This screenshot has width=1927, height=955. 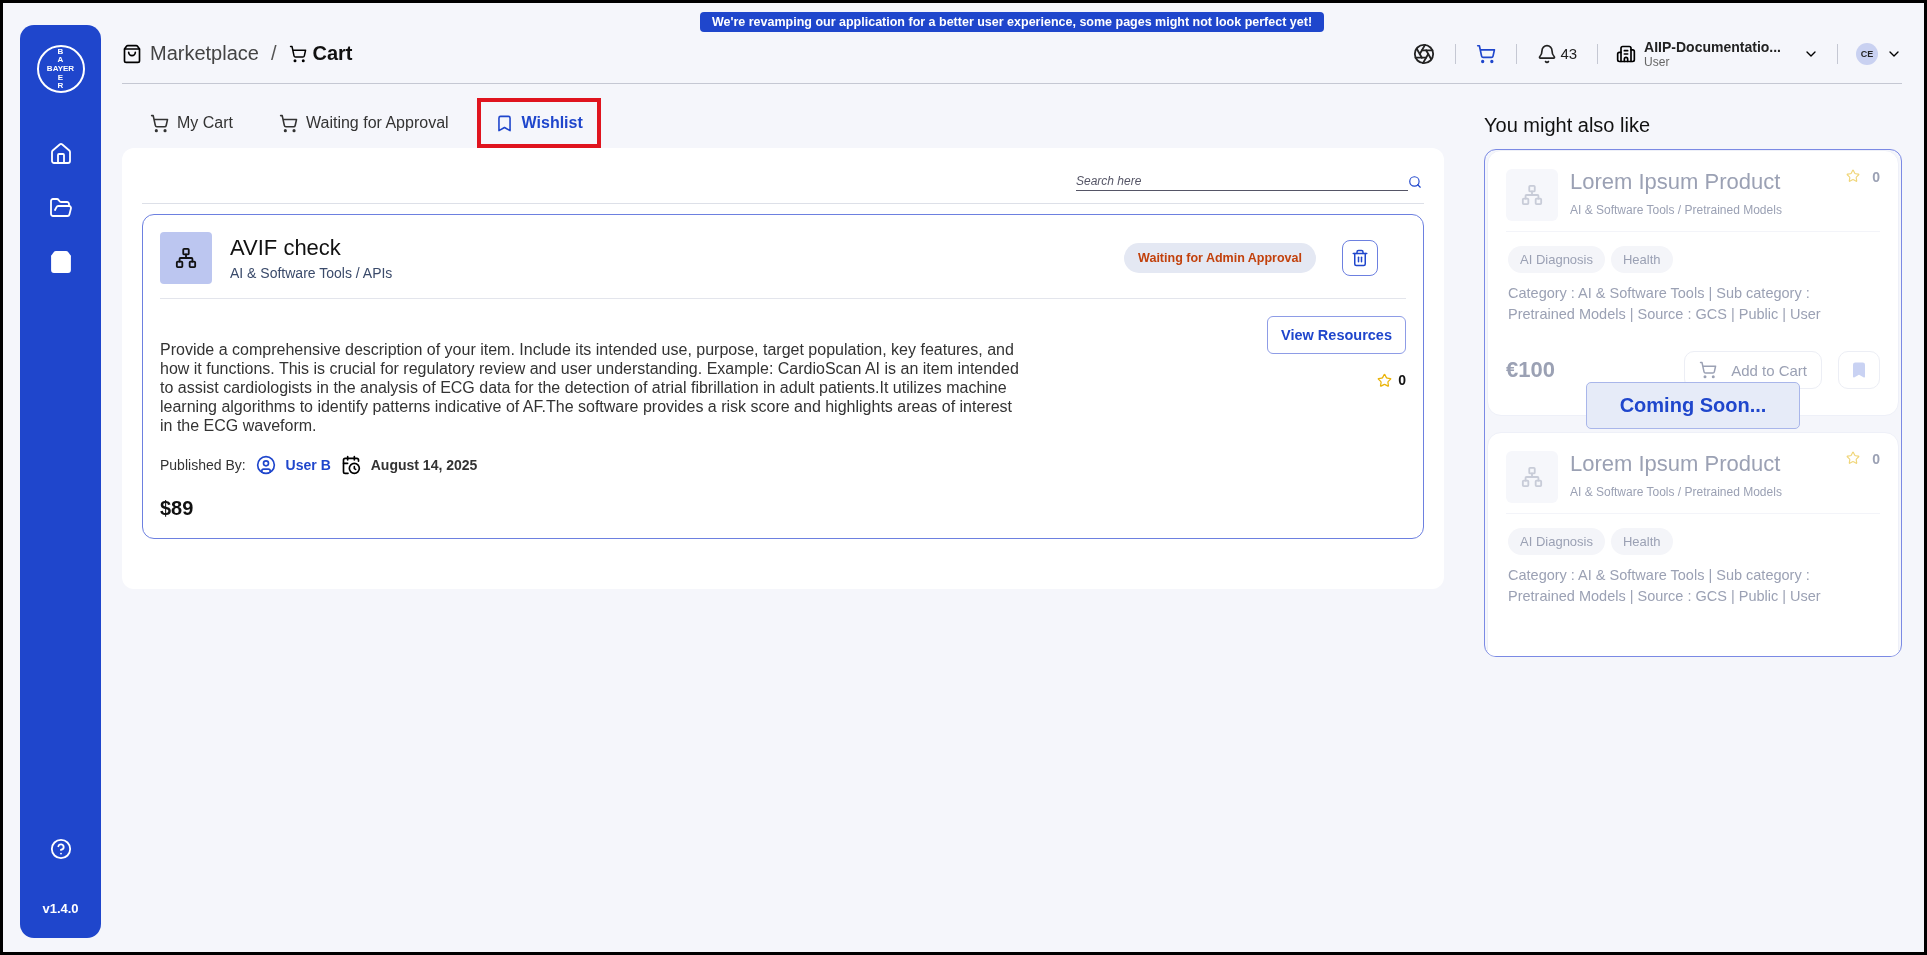 What do you see at coordinates (538, 123) in the screenshot?
I see `tab: Wishlist` at bounding box center [538, 123].